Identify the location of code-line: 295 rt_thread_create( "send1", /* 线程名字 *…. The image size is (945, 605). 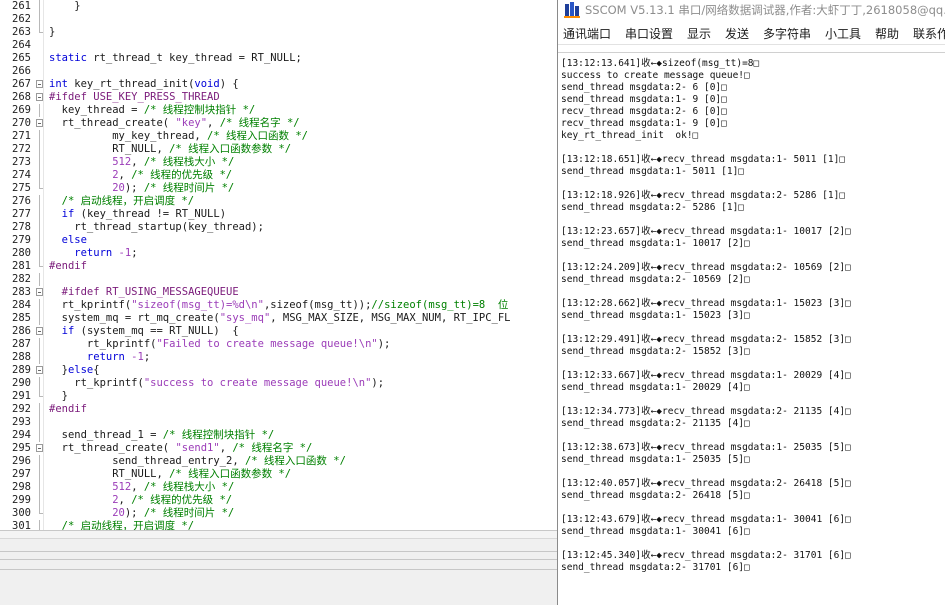
(278, 448).